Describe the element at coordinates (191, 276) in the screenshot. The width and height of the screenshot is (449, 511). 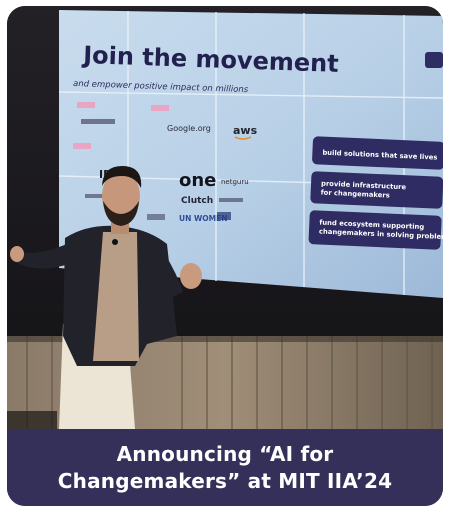
I see `speaker-right-hand` at that location.